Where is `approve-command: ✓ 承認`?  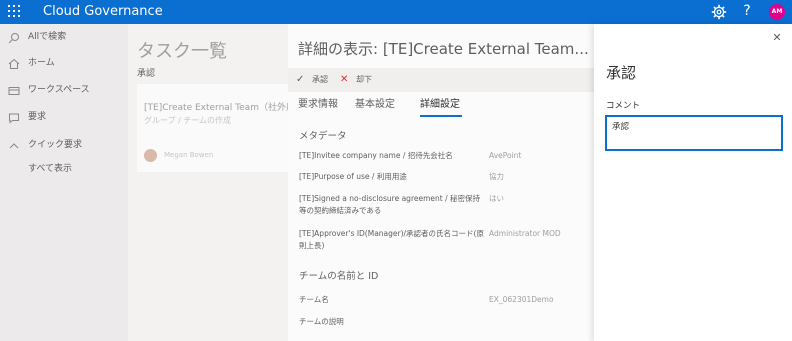 approve-command: ✓ 承認 is located at coordinates (312, 80).